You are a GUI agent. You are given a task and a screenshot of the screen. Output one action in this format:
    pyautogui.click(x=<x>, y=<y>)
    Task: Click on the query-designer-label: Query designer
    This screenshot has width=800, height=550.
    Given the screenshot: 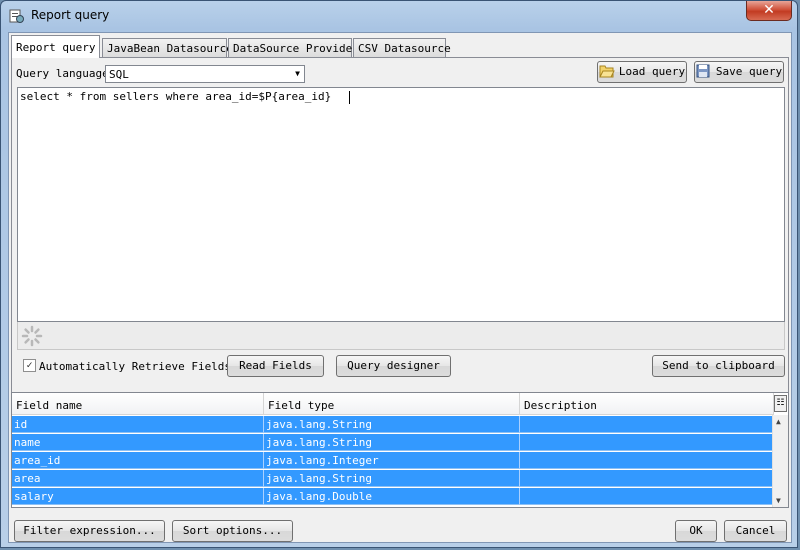 What is the action you would take?
    pyautogui.click(x=393, y=365)
    